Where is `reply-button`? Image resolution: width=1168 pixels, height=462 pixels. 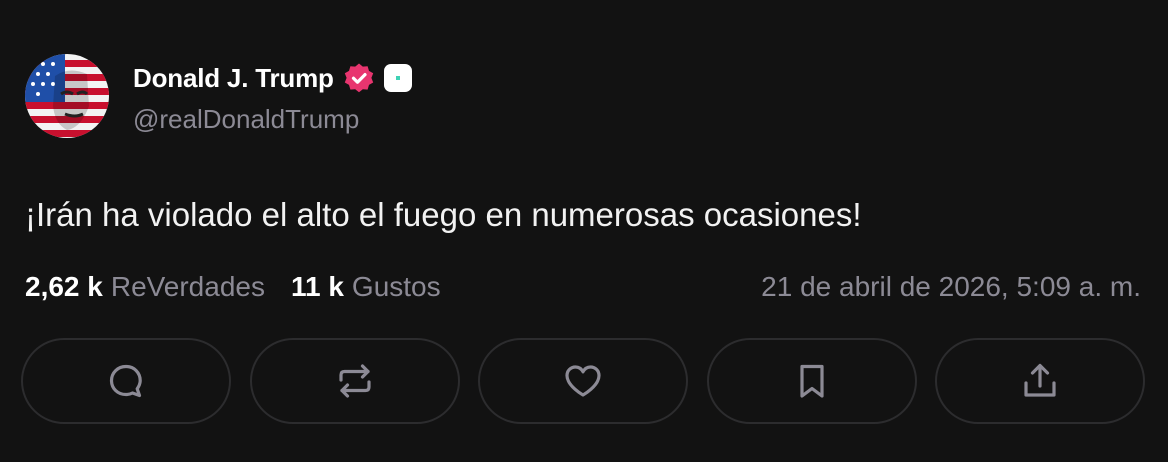 reply-button is located at coordinates (126, 381).